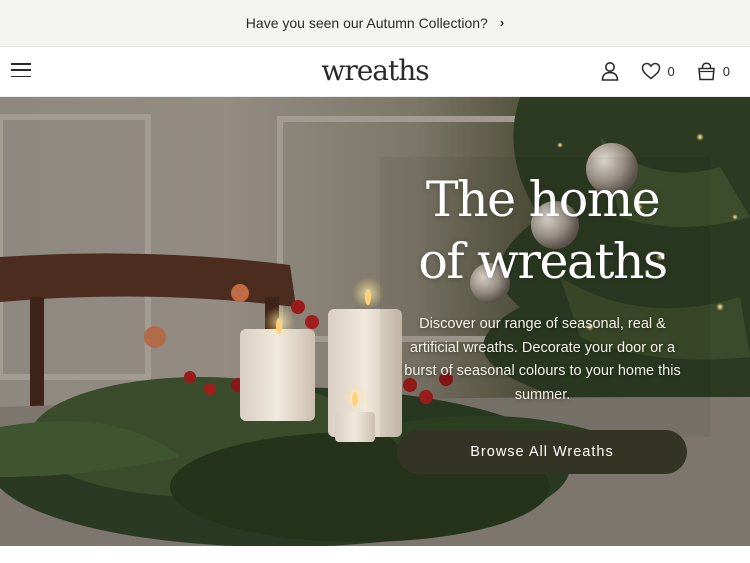 Image resolution: width=750 pixels, height=563 pixels. What do you see at coordinates (543, 199) in the screenshot?
I see `hero-title-line-1: The home` at bounding box center [543, 199].